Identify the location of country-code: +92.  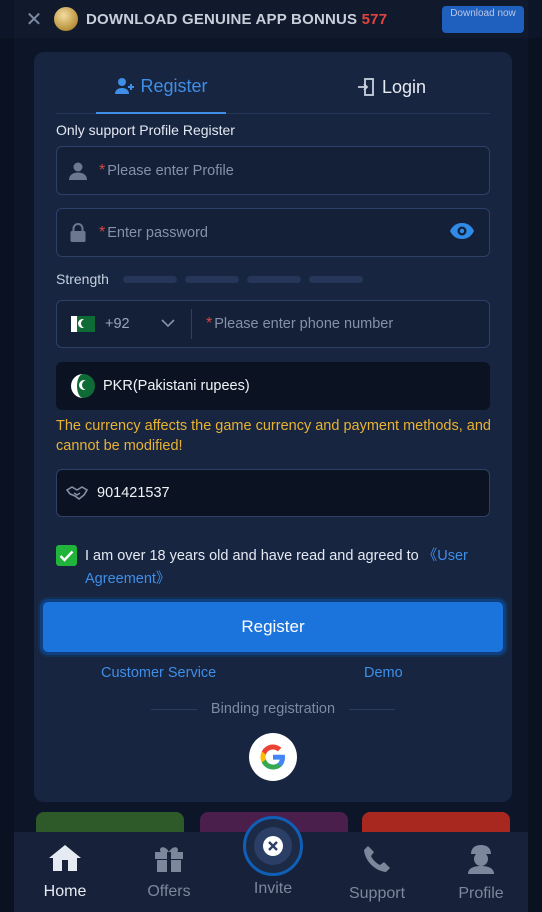
(125, 324).